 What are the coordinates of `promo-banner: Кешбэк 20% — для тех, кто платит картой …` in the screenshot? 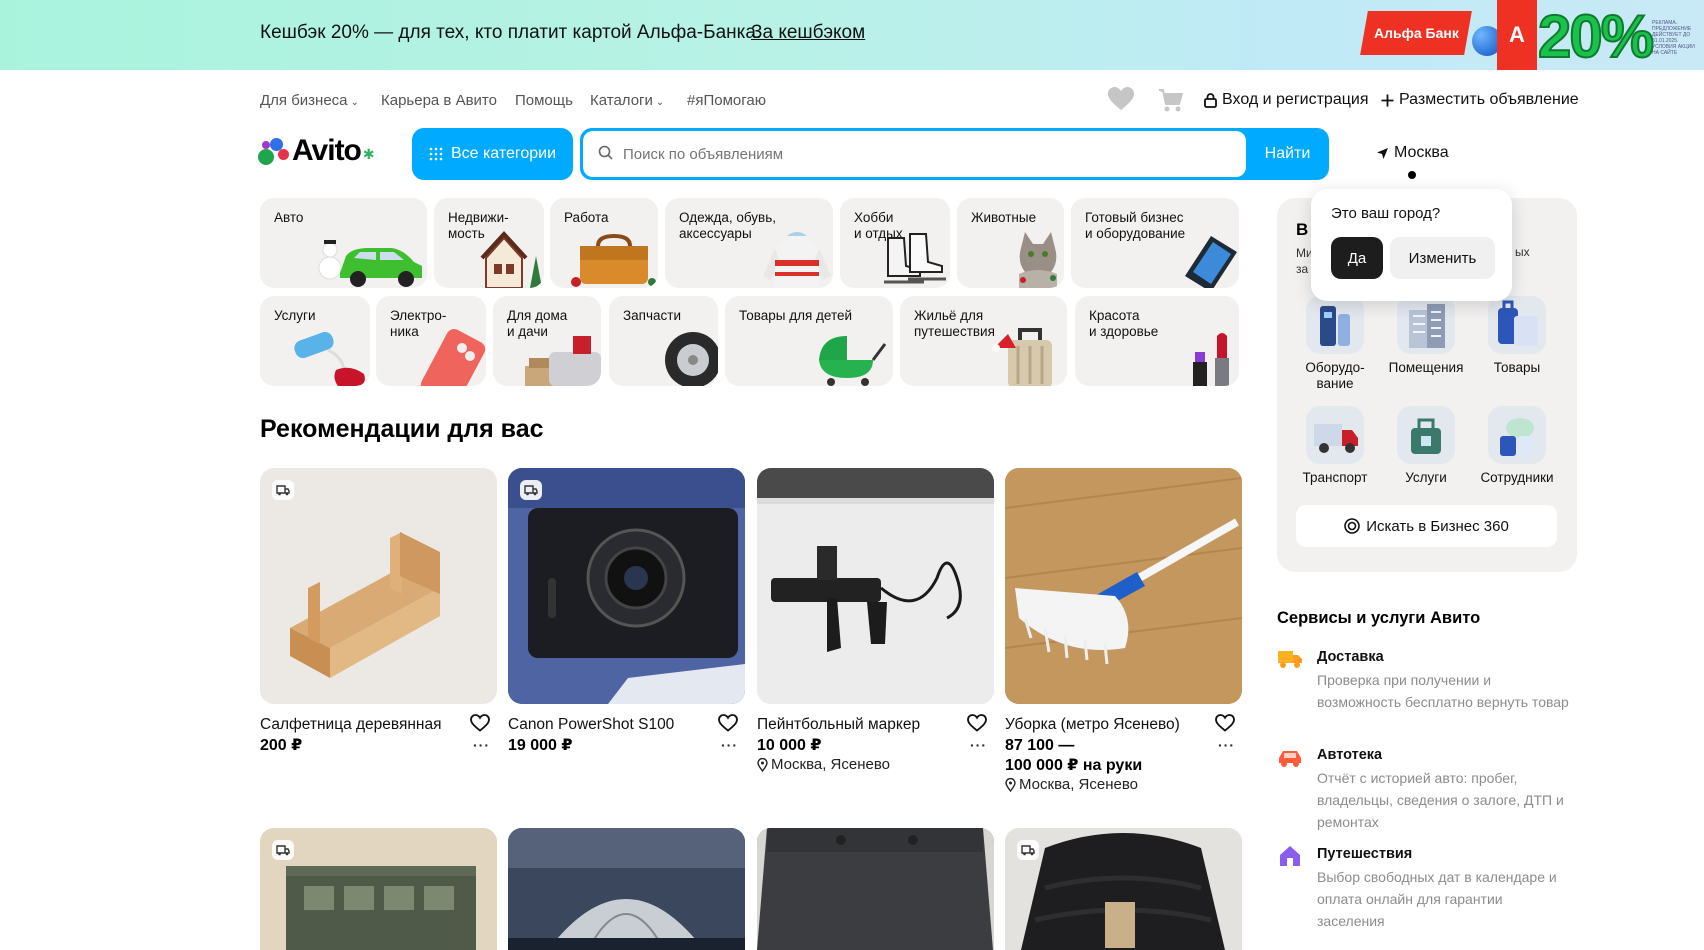 It's located at (852, 35).